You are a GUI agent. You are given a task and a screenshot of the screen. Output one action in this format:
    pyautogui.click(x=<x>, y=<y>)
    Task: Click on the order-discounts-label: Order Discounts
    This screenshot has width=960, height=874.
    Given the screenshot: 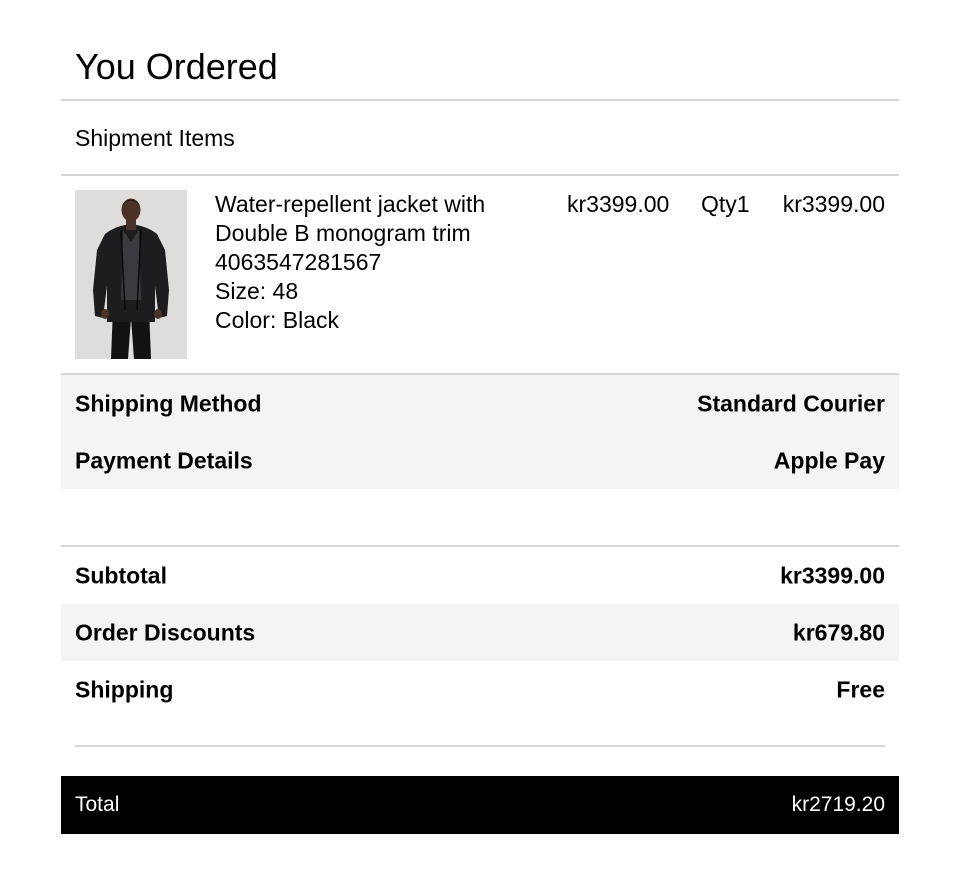 What is the action you would take?
    pyautogui.click(x=165, y=632)
    